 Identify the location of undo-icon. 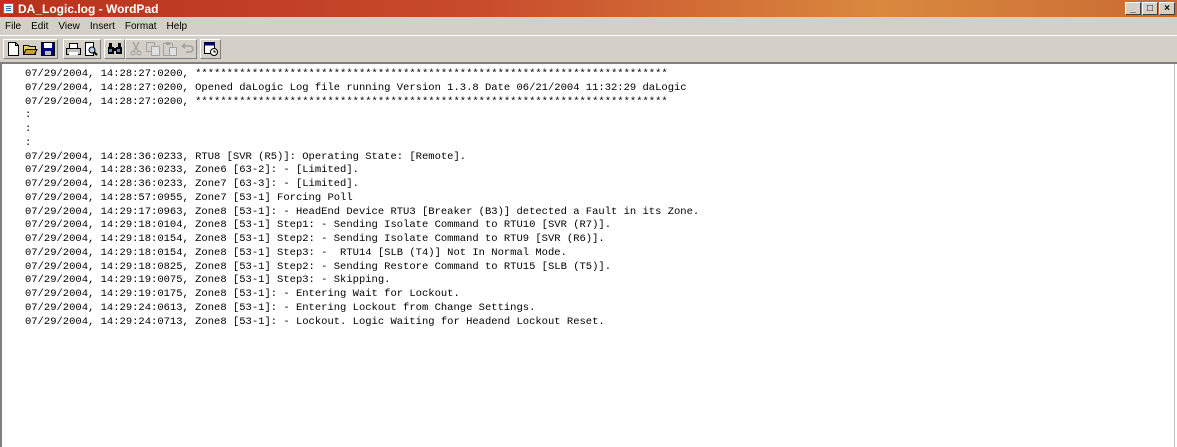
(186, 49).